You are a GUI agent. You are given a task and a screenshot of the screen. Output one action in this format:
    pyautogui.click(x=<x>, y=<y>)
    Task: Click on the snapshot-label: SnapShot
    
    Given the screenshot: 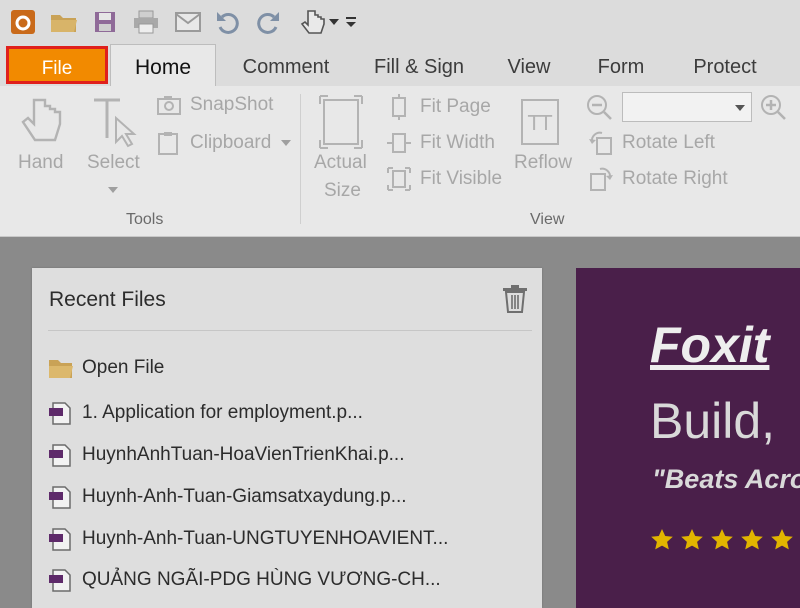 What is the action you would take?
    pyautogui.click(x=232, y=104)
    